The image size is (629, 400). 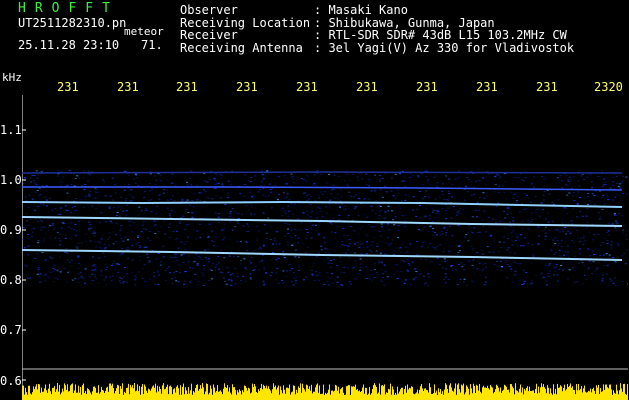 What do you see at coordinates (11, 230) in the screenshot?
I see `y-label: 0.9` at bounding box center [11, 230].